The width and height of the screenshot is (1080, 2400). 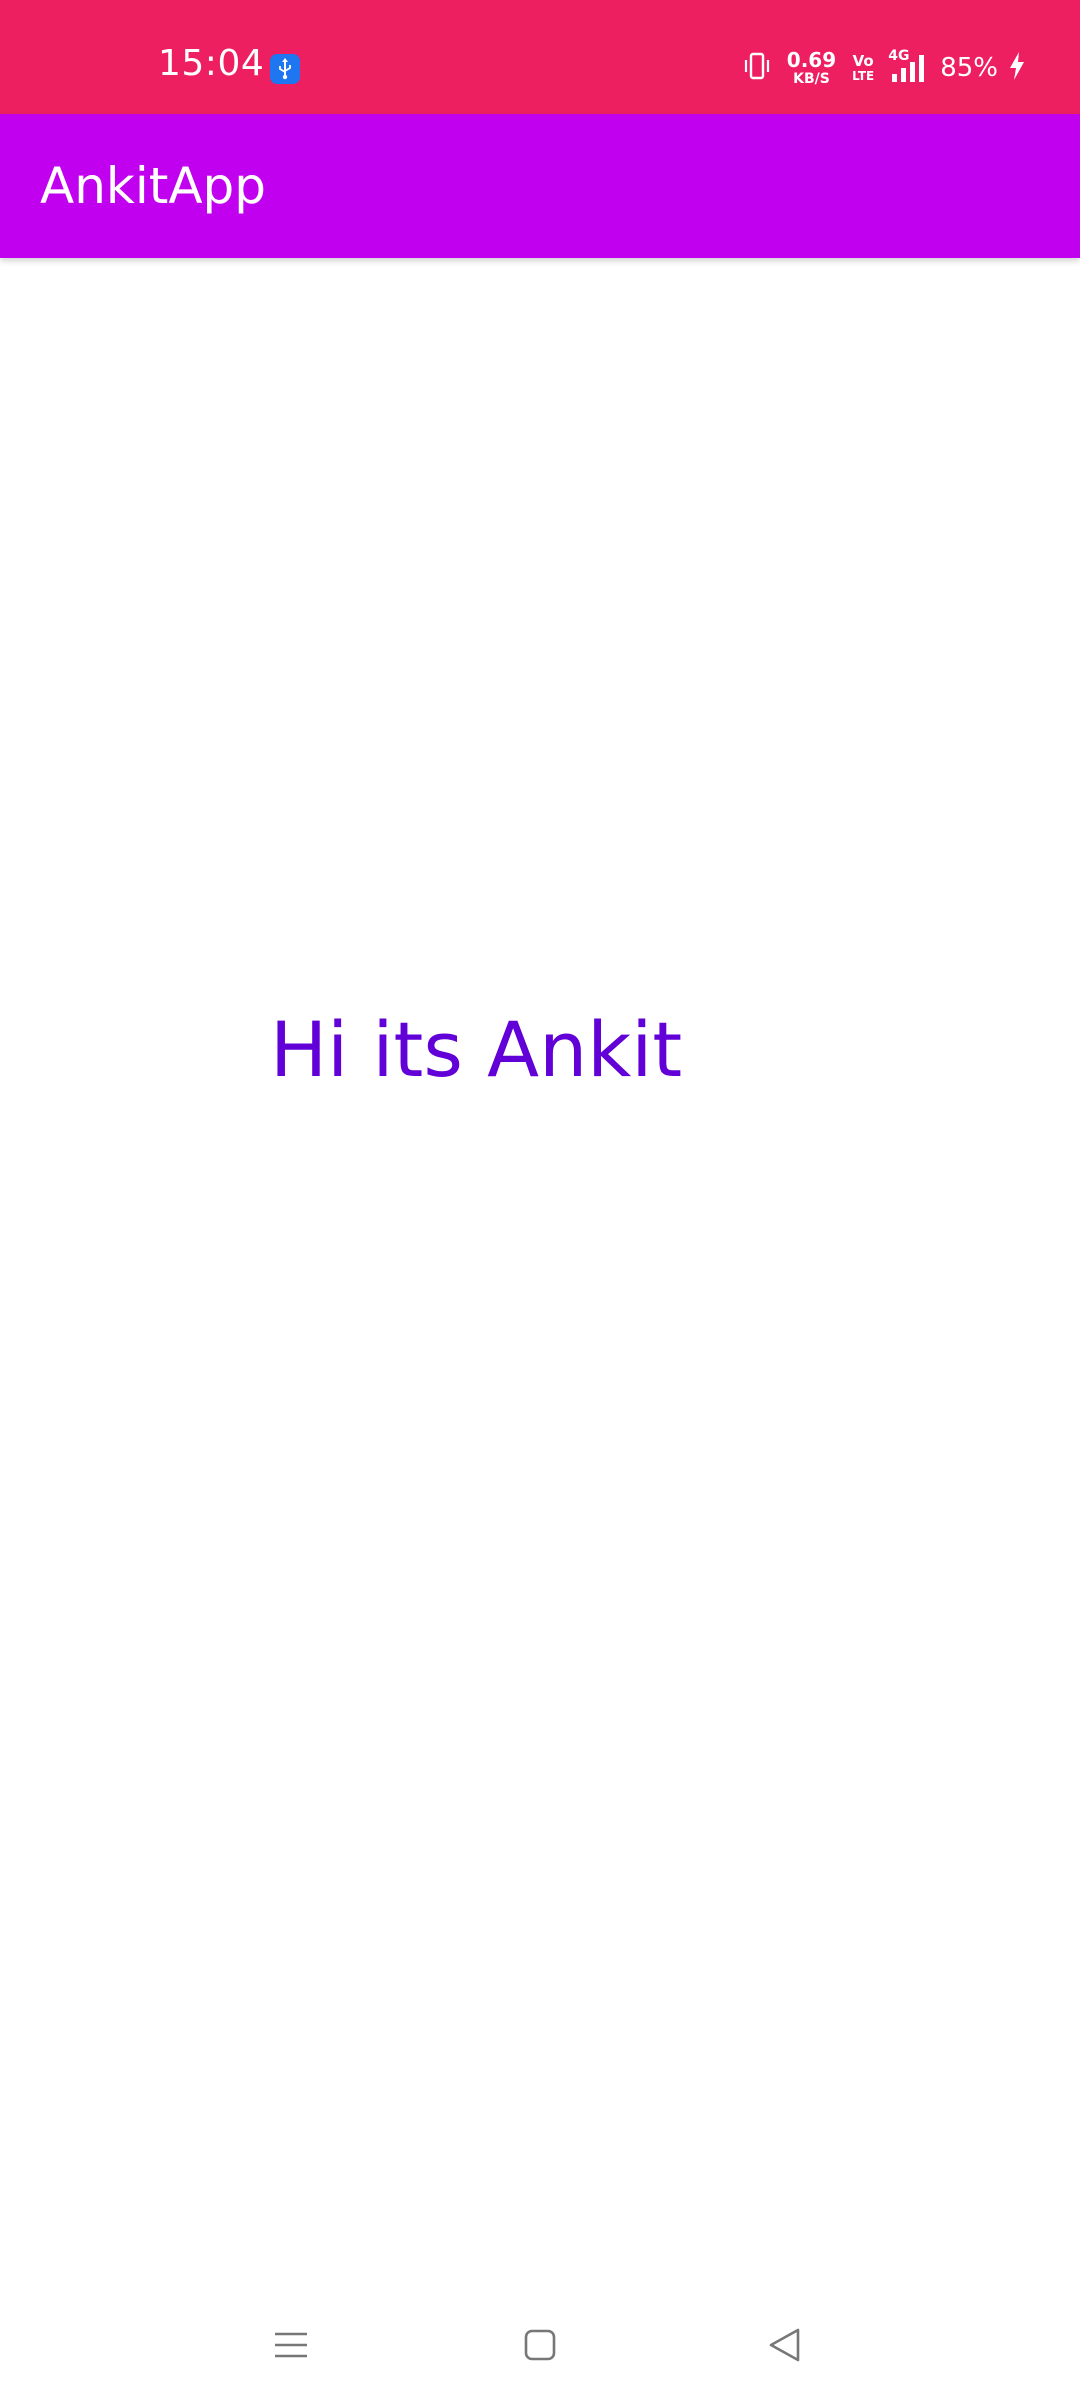 What do you see at coordinates (291, 2345) in the screenshot?
I see `menu-icon` at bounding box center [291, 2345].